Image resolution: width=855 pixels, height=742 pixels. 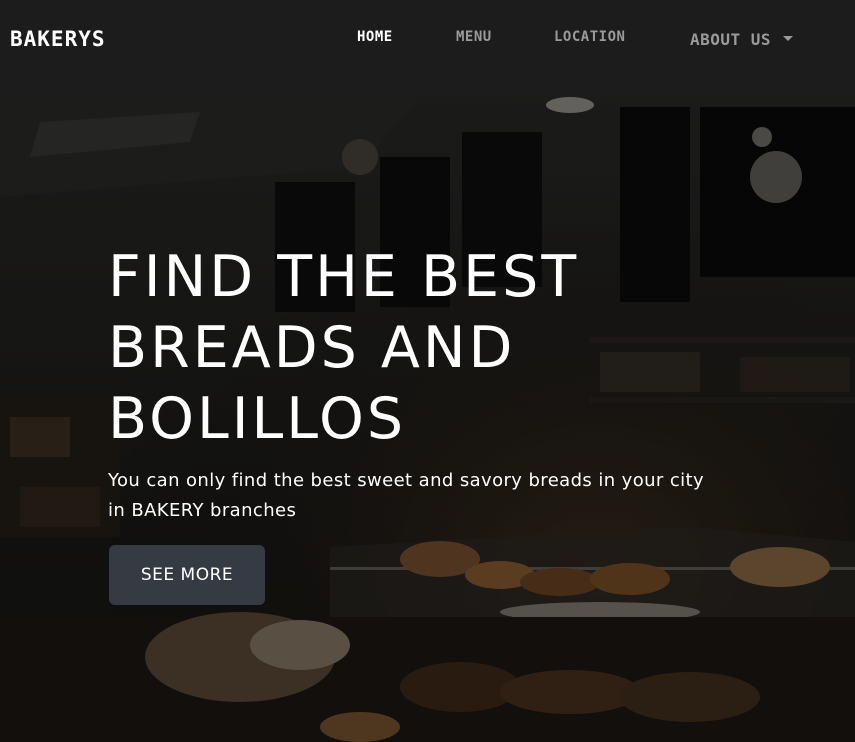 What do you see at coordinates (474, 37) in the screenshot?
I see `nav-menu: MENU` at bounding box center [474, 37].